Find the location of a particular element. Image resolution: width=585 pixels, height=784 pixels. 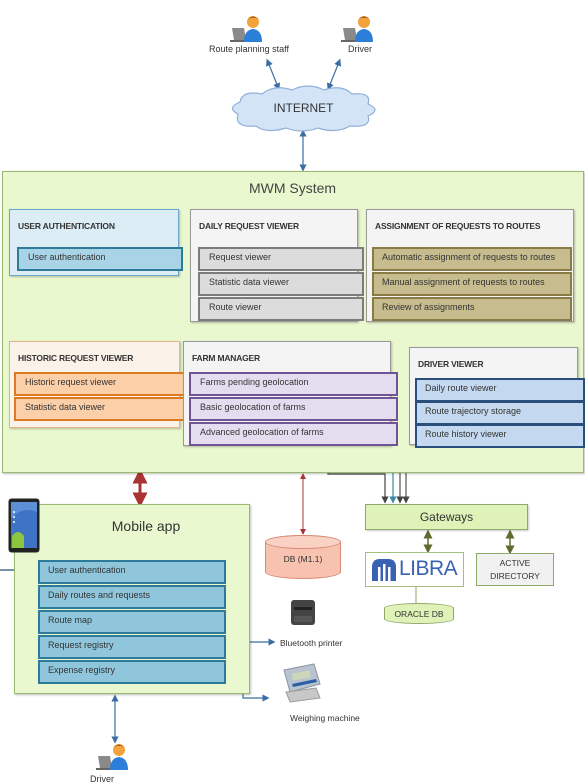

panel-title: HISTORIC REQUEST VIEWER is located at coordinates (76, 358).